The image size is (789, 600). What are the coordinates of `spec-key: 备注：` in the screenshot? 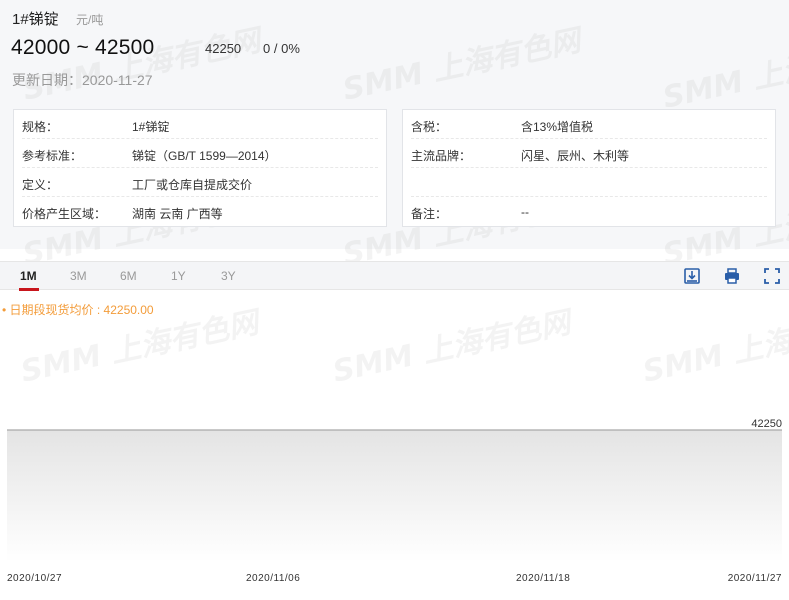 It's located at (429, 214).